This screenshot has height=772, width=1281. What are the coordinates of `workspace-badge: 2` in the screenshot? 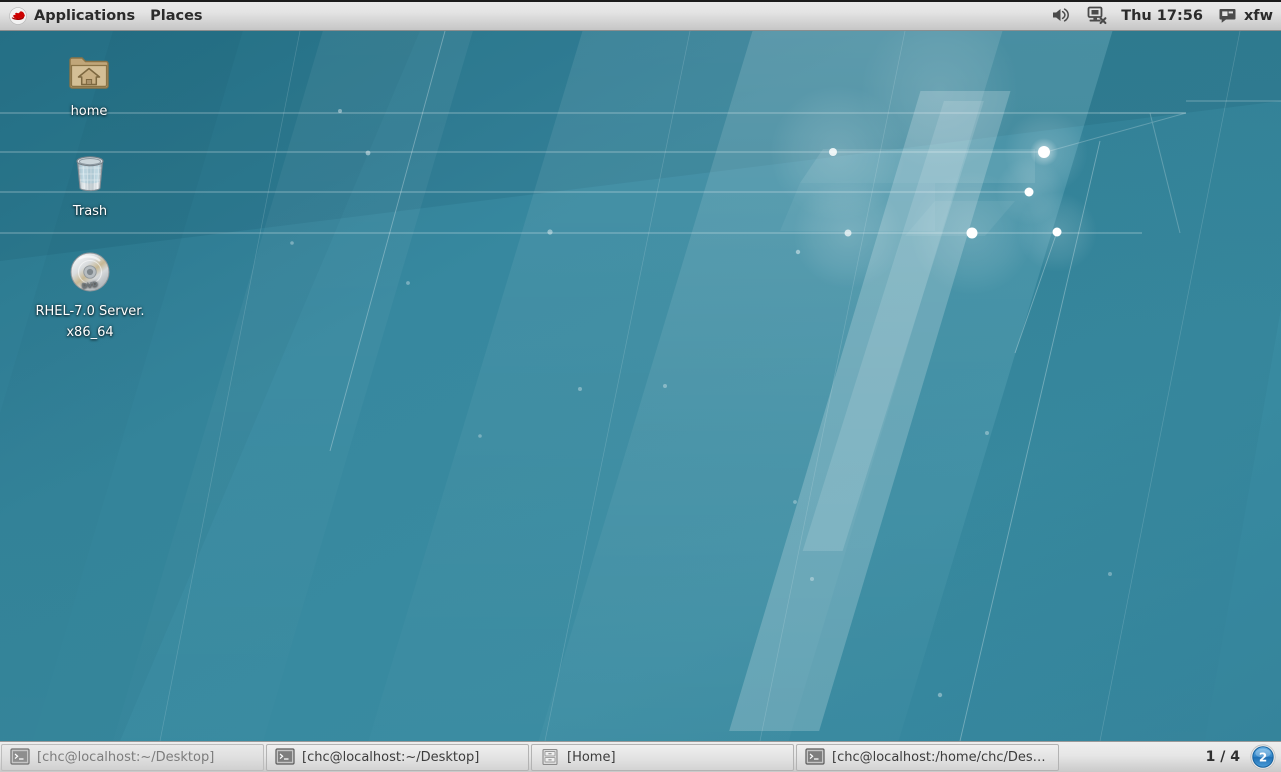 It's located at (1263, 757).